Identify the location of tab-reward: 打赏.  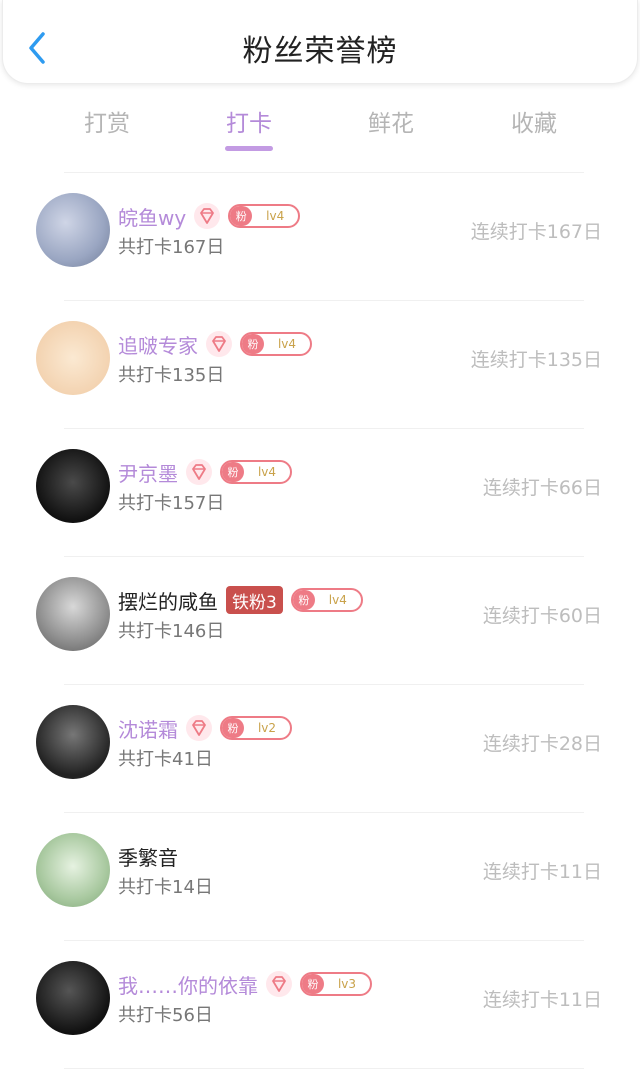
(107, 121).